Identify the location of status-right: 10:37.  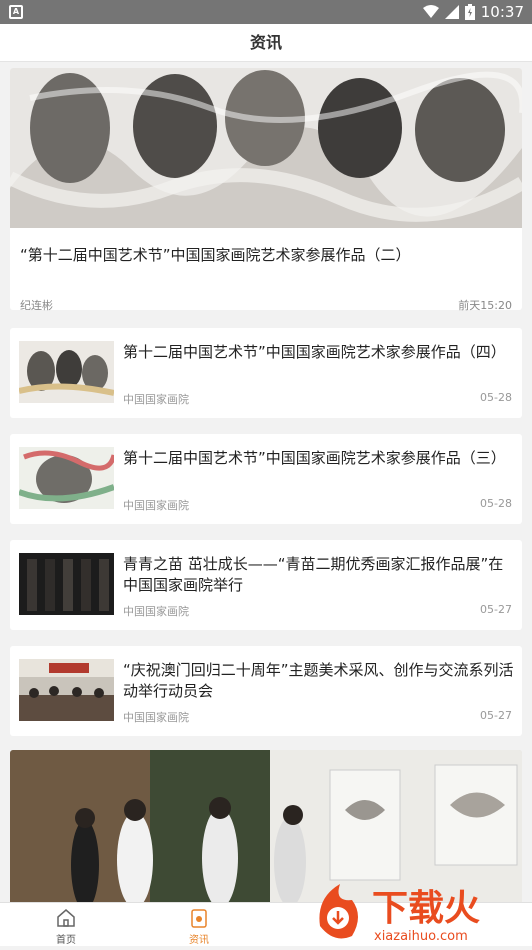
(473, 12).